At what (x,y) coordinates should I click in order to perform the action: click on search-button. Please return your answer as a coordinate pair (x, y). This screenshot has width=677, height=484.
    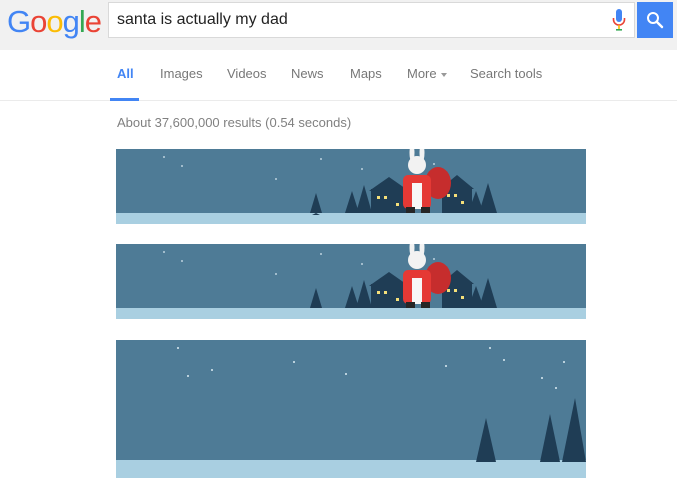
    Looking at the image, I should click on (655, 20).